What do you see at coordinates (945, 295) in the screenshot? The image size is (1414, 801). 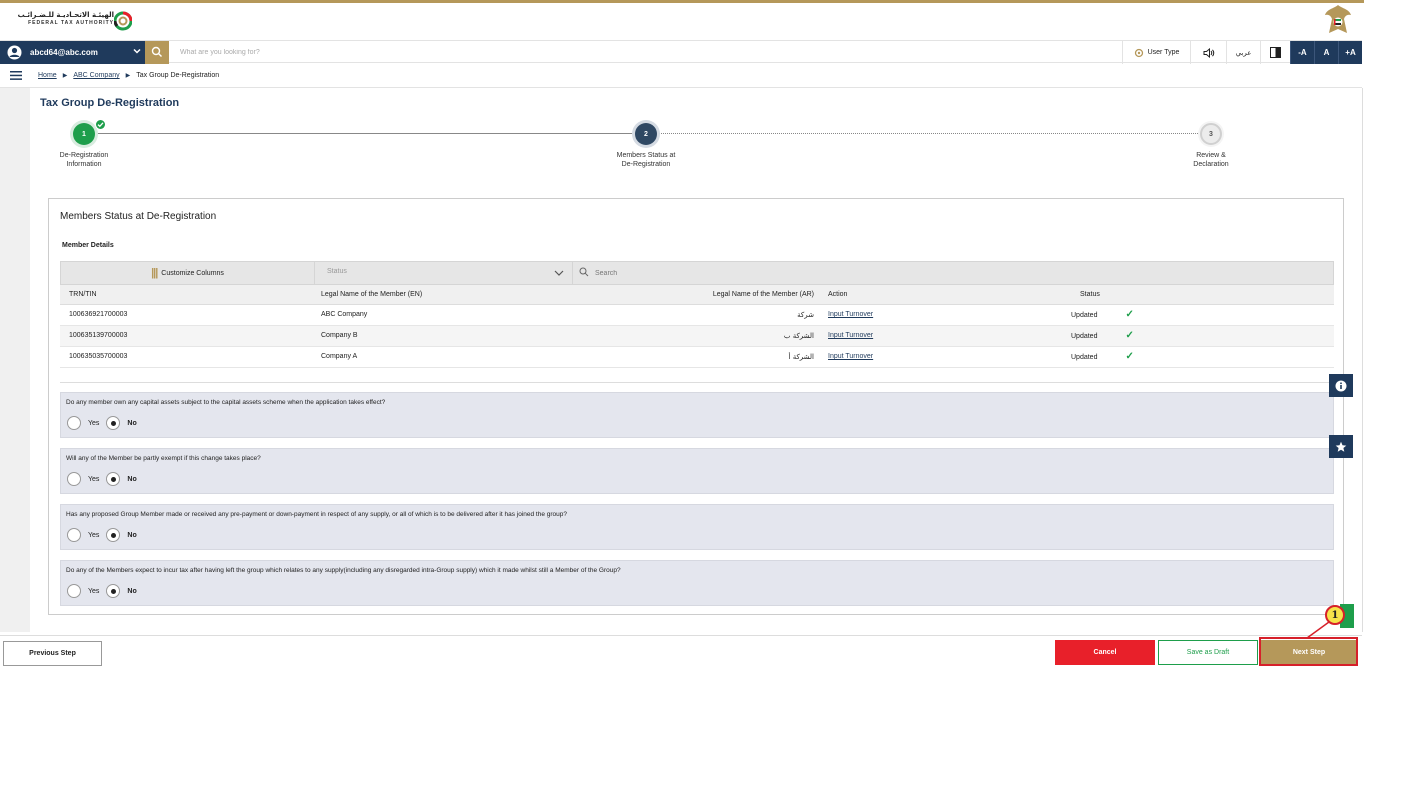 I see `column-header-action: Action` at bounding box center [945, 295].